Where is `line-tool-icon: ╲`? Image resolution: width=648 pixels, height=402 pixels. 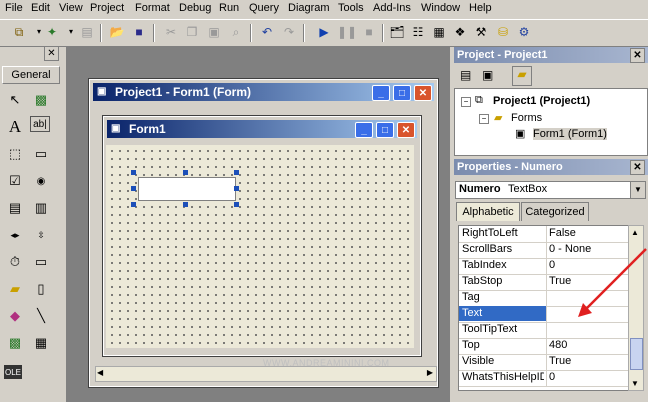 line-tool-icon: ╲ is located at coordinates (41, 316).